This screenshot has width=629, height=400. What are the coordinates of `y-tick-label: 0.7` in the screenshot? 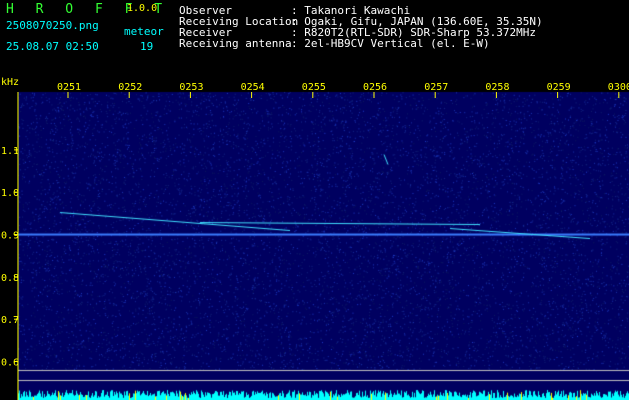 It's located at (10, 320).